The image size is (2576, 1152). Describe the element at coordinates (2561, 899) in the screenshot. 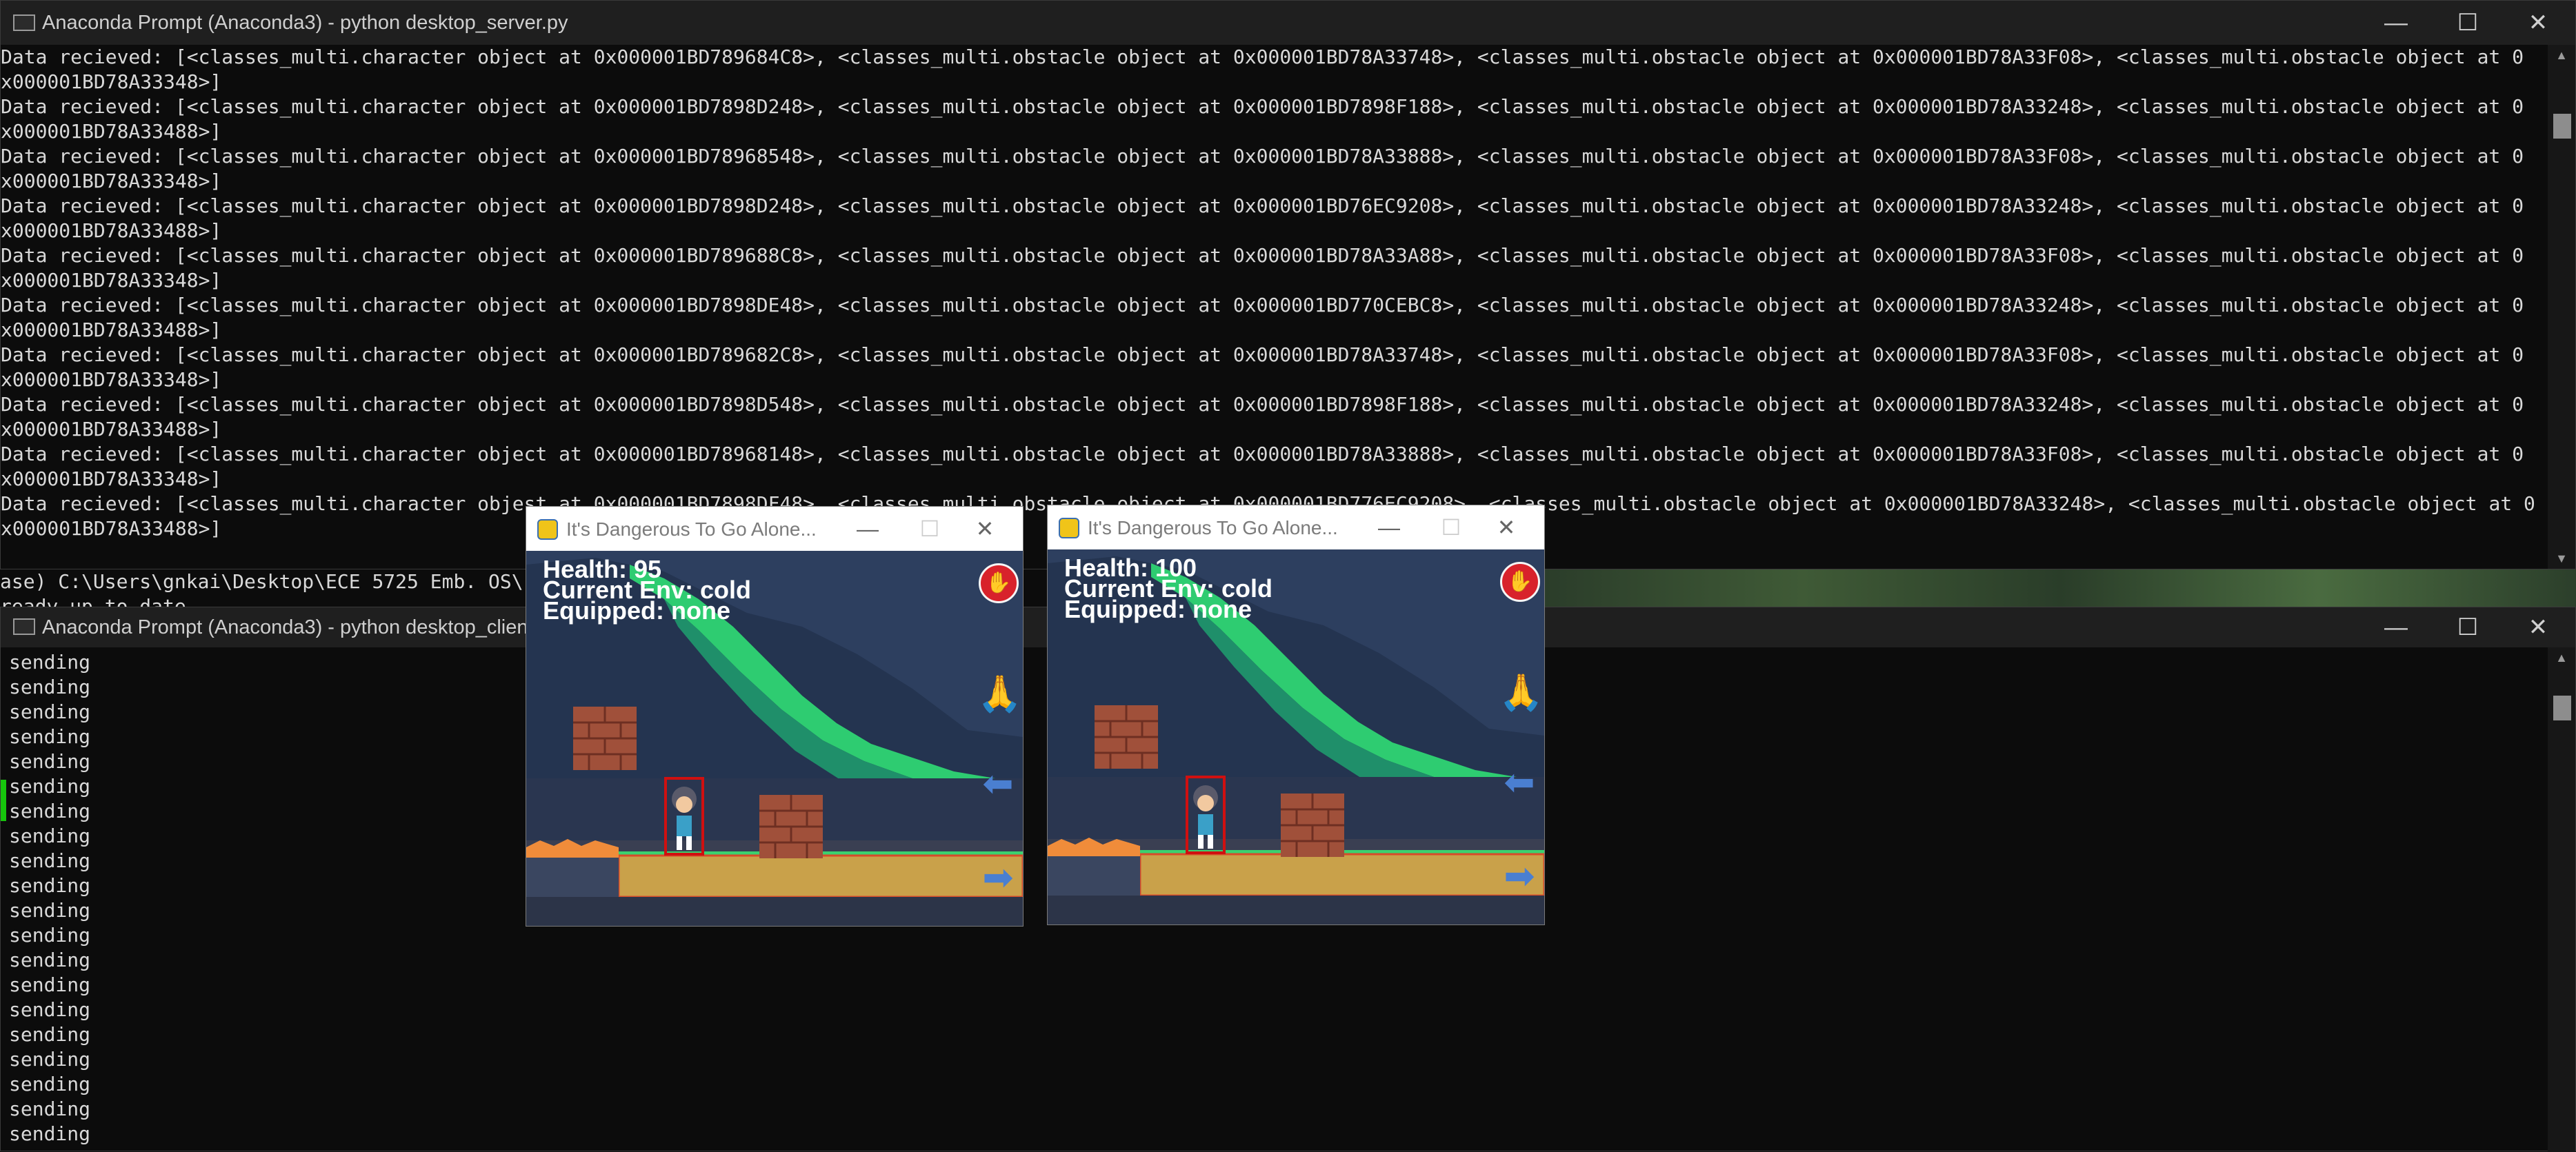

I see `client-scrollbar: ▲` at that location.